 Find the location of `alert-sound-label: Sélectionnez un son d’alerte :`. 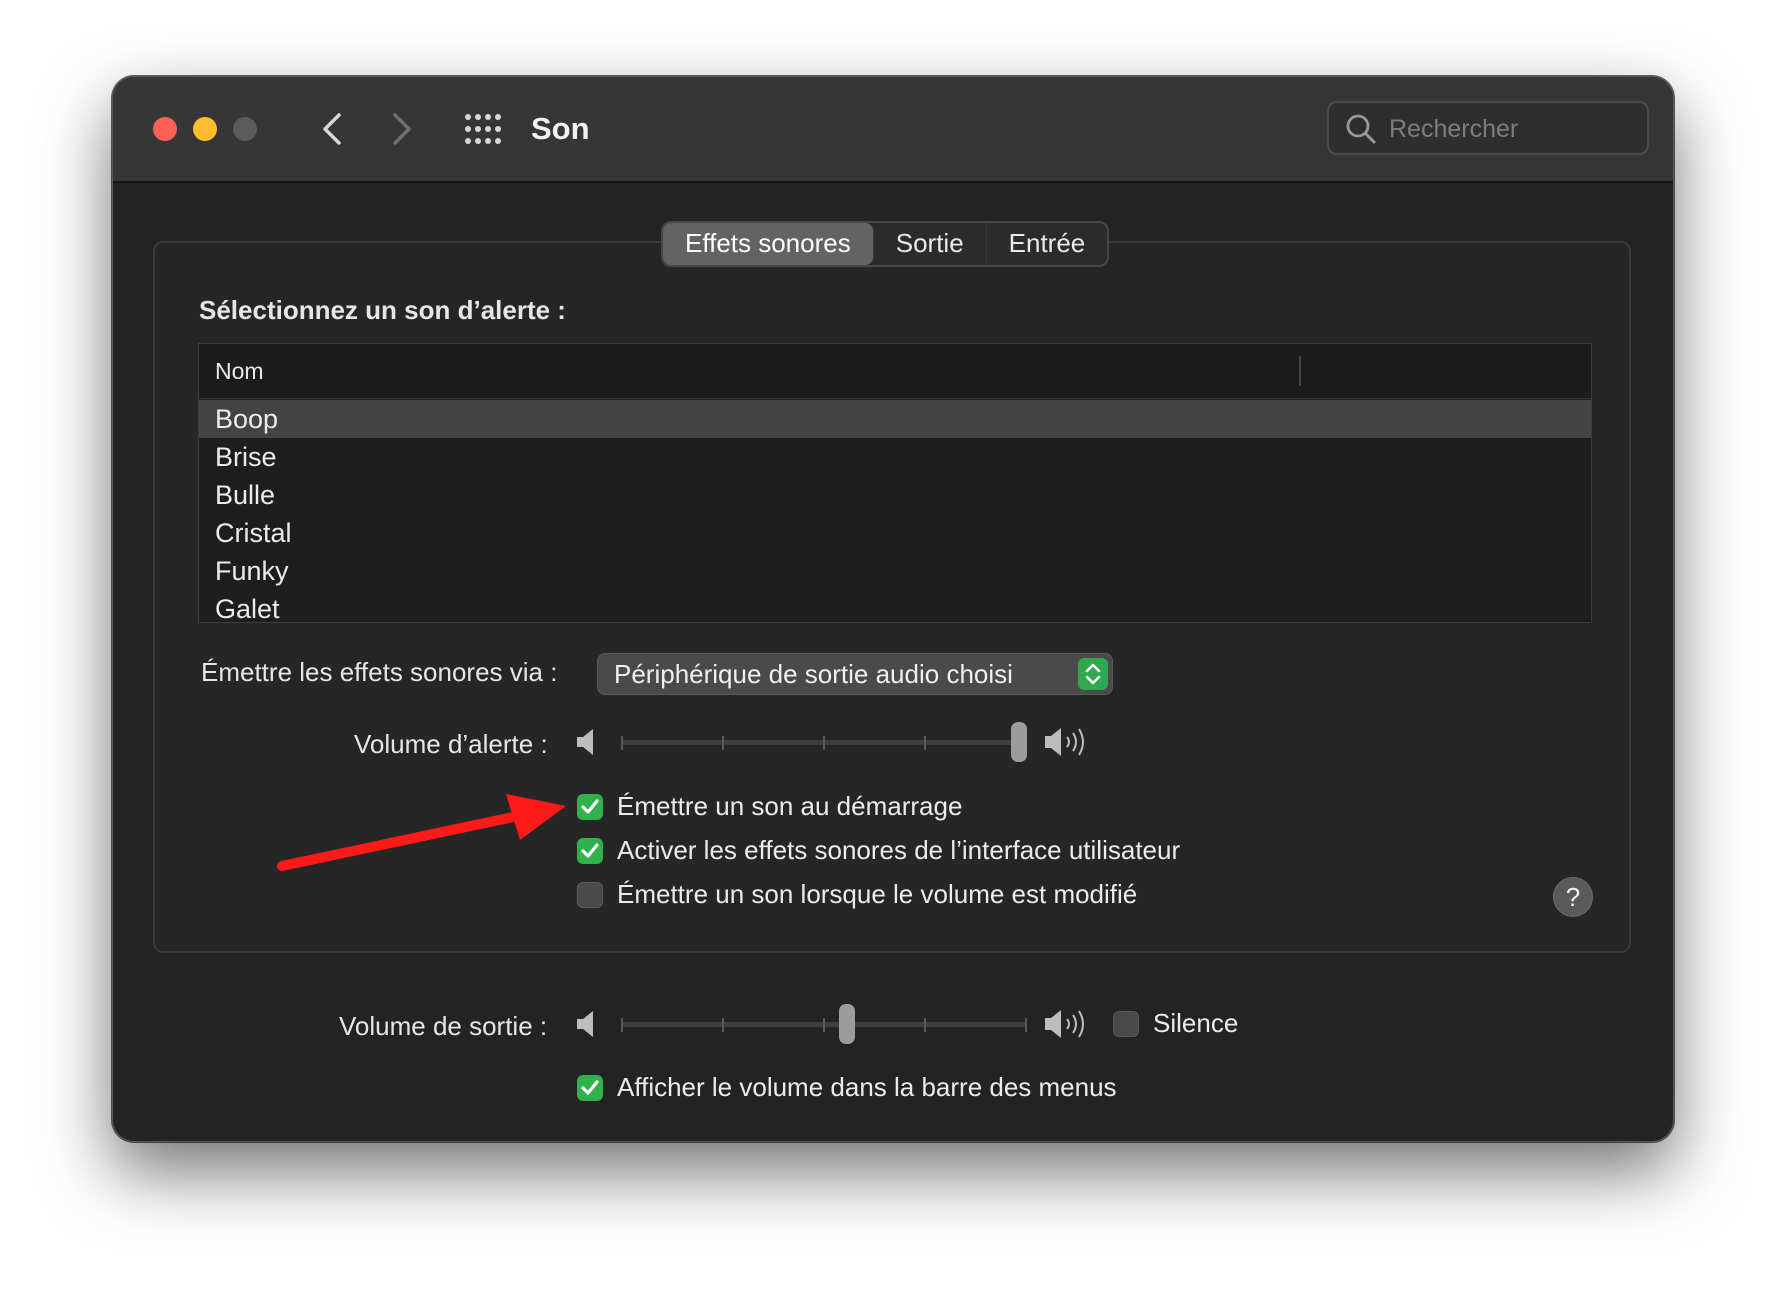

alert-sound-label: Sélectionnez un son d’alerte : is located at coordinates (382, 310).